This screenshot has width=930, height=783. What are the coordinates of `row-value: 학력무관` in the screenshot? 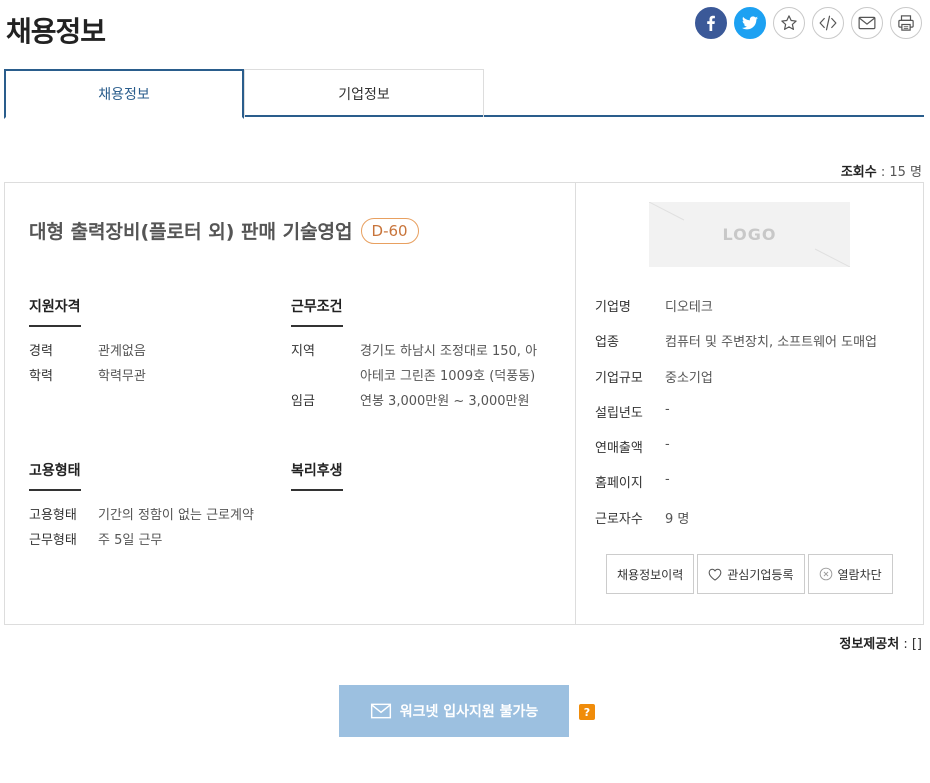 It's located at (122, 376).